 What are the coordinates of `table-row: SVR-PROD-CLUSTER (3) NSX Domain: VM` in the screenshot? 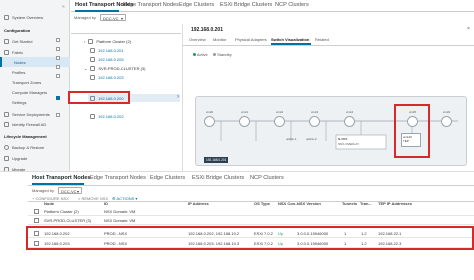 It's located at (251, 220).